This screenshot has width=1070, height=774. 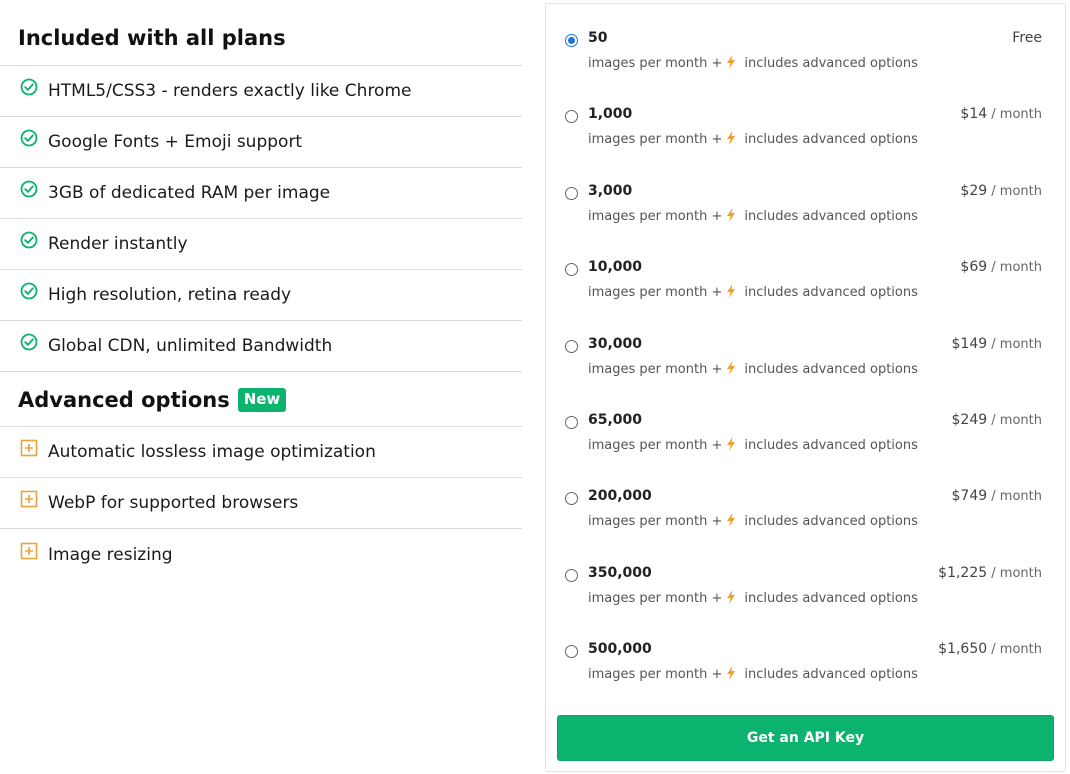 I want to click on feature-label: Google Fonts + Emoji support, so click(x=175, y=142).